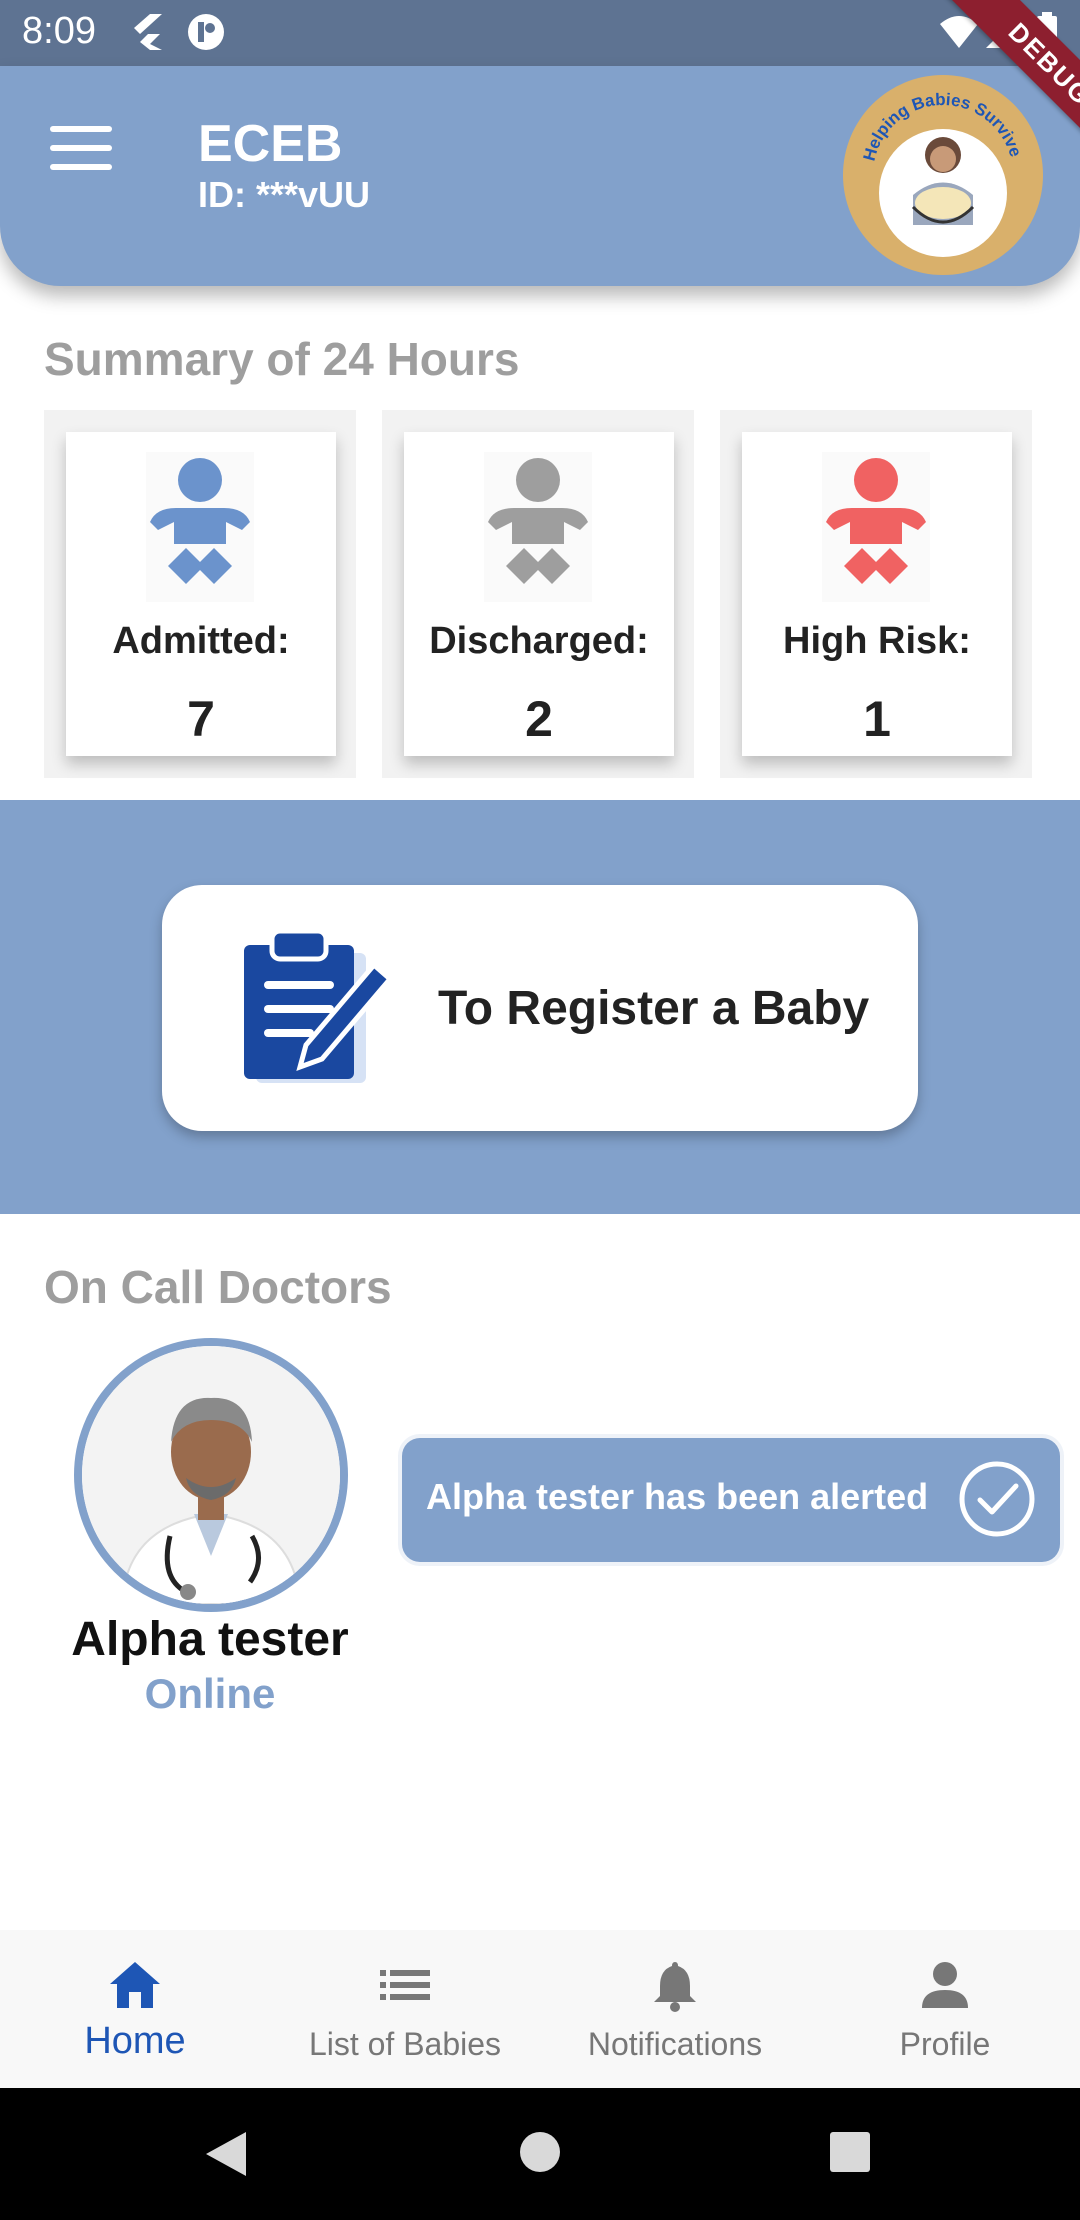  Describe the element at coordinates (201, 719) in the screenshot. I see `admitted-count: 7` at that location.